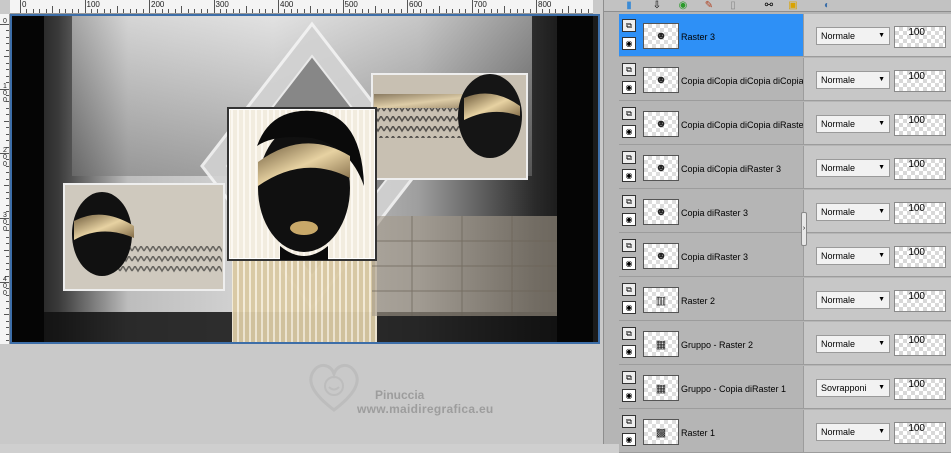 The height and width of the screenshot is (453, 951). I want to click on layer-name-cell: ⧉ ◉ ☻ Copia diCopia diRaster 3, so click(711, 167).